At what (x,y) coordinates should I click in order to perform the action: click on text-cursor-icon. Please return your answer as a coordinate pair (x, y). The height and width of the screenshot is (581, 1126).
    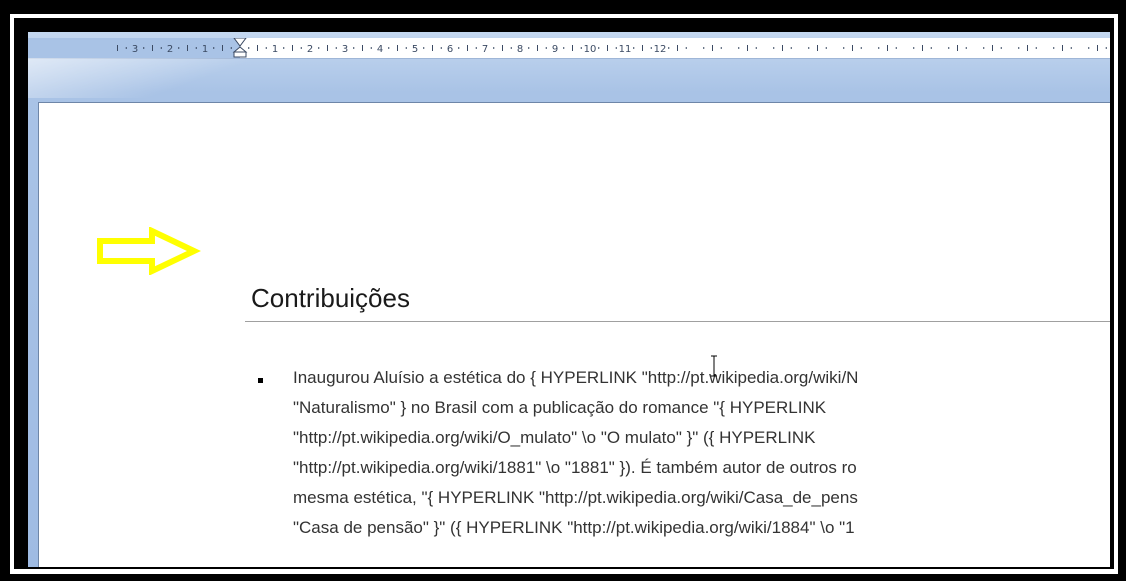
    Looking at the image, I should click on (714, 366).